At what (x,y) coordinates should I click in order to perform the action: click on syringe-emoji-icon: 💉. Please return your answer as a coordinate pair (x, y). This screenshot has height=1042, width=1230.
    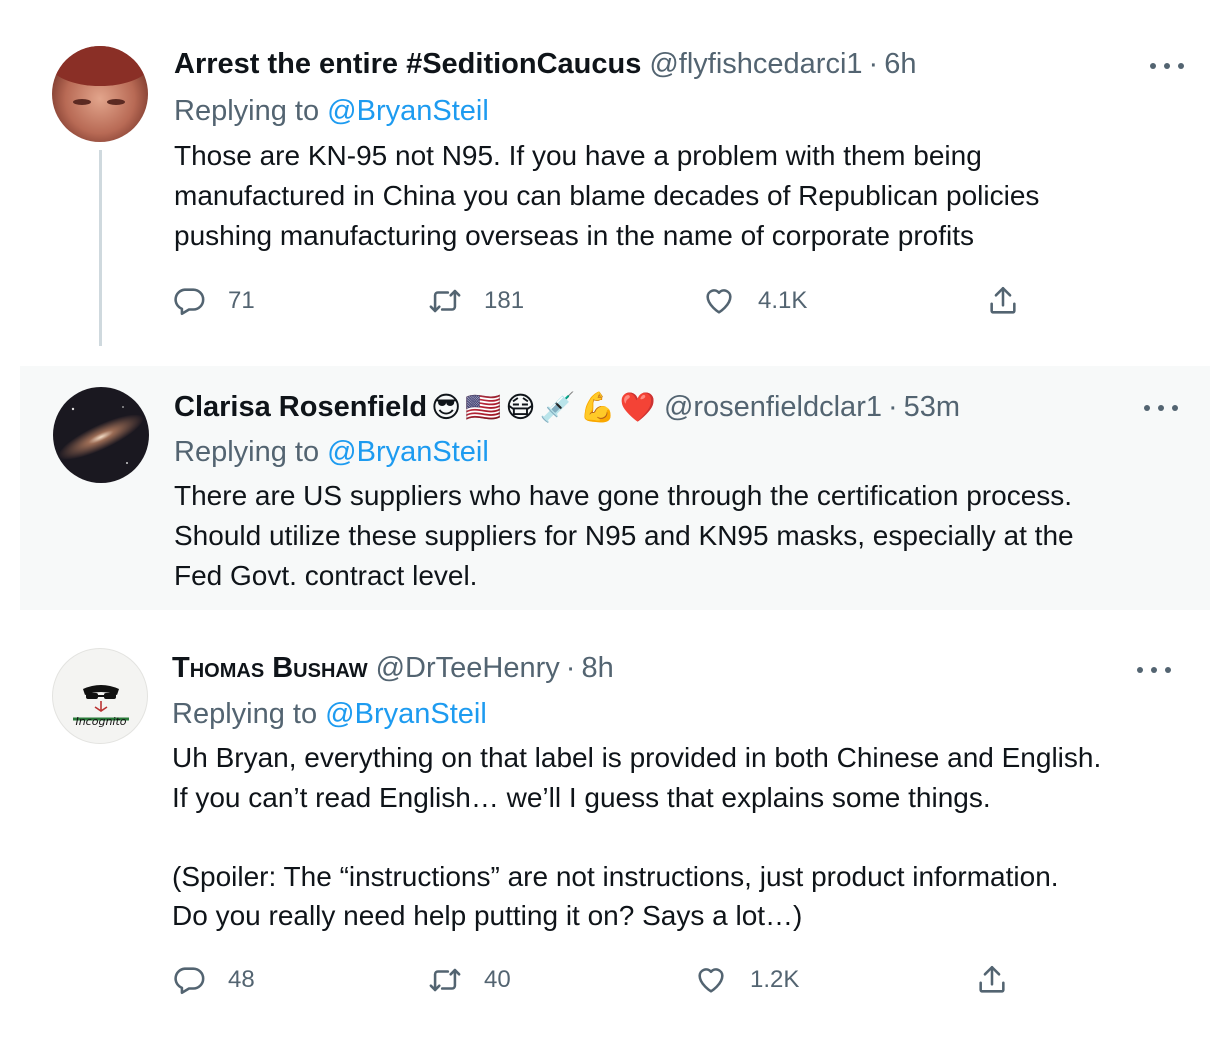
    Looking at the image, I should click on (557, 407).